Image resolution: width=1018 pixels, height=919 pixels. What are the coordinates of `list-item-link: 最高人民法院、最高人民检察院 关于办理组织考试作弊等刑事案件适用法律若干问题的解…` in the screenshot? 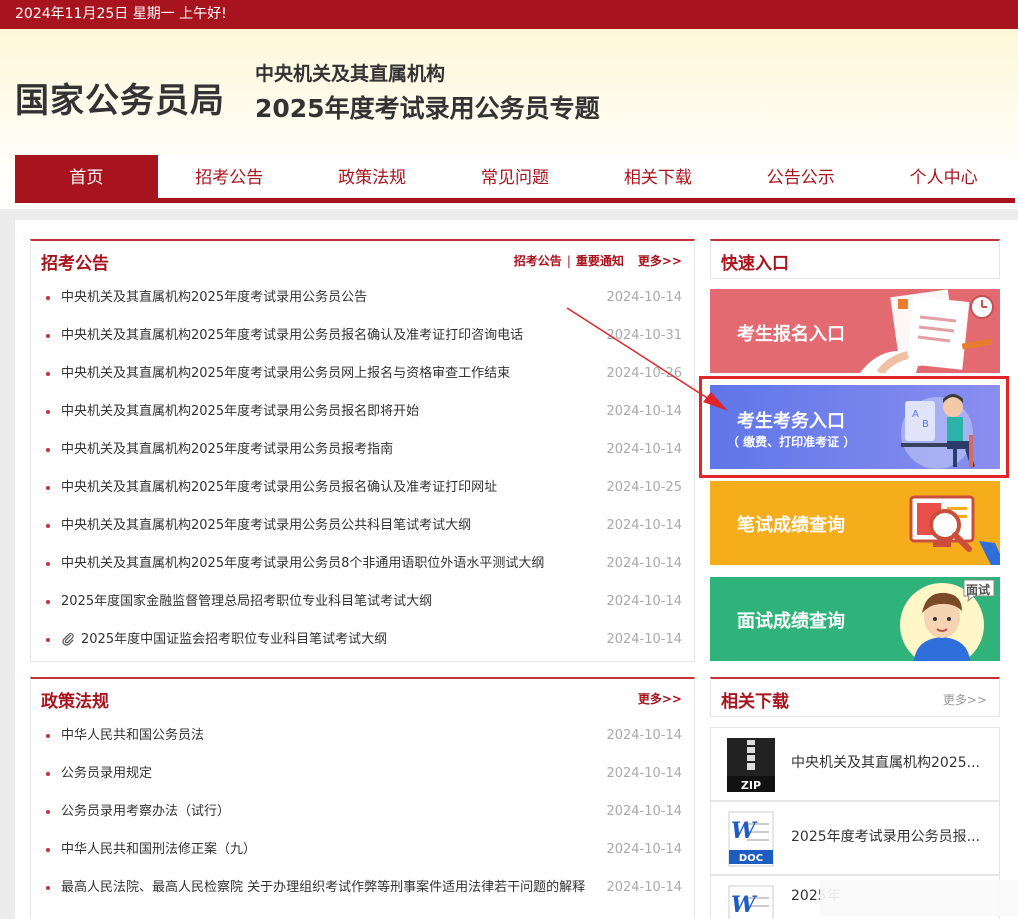 It's located at (323, 888).